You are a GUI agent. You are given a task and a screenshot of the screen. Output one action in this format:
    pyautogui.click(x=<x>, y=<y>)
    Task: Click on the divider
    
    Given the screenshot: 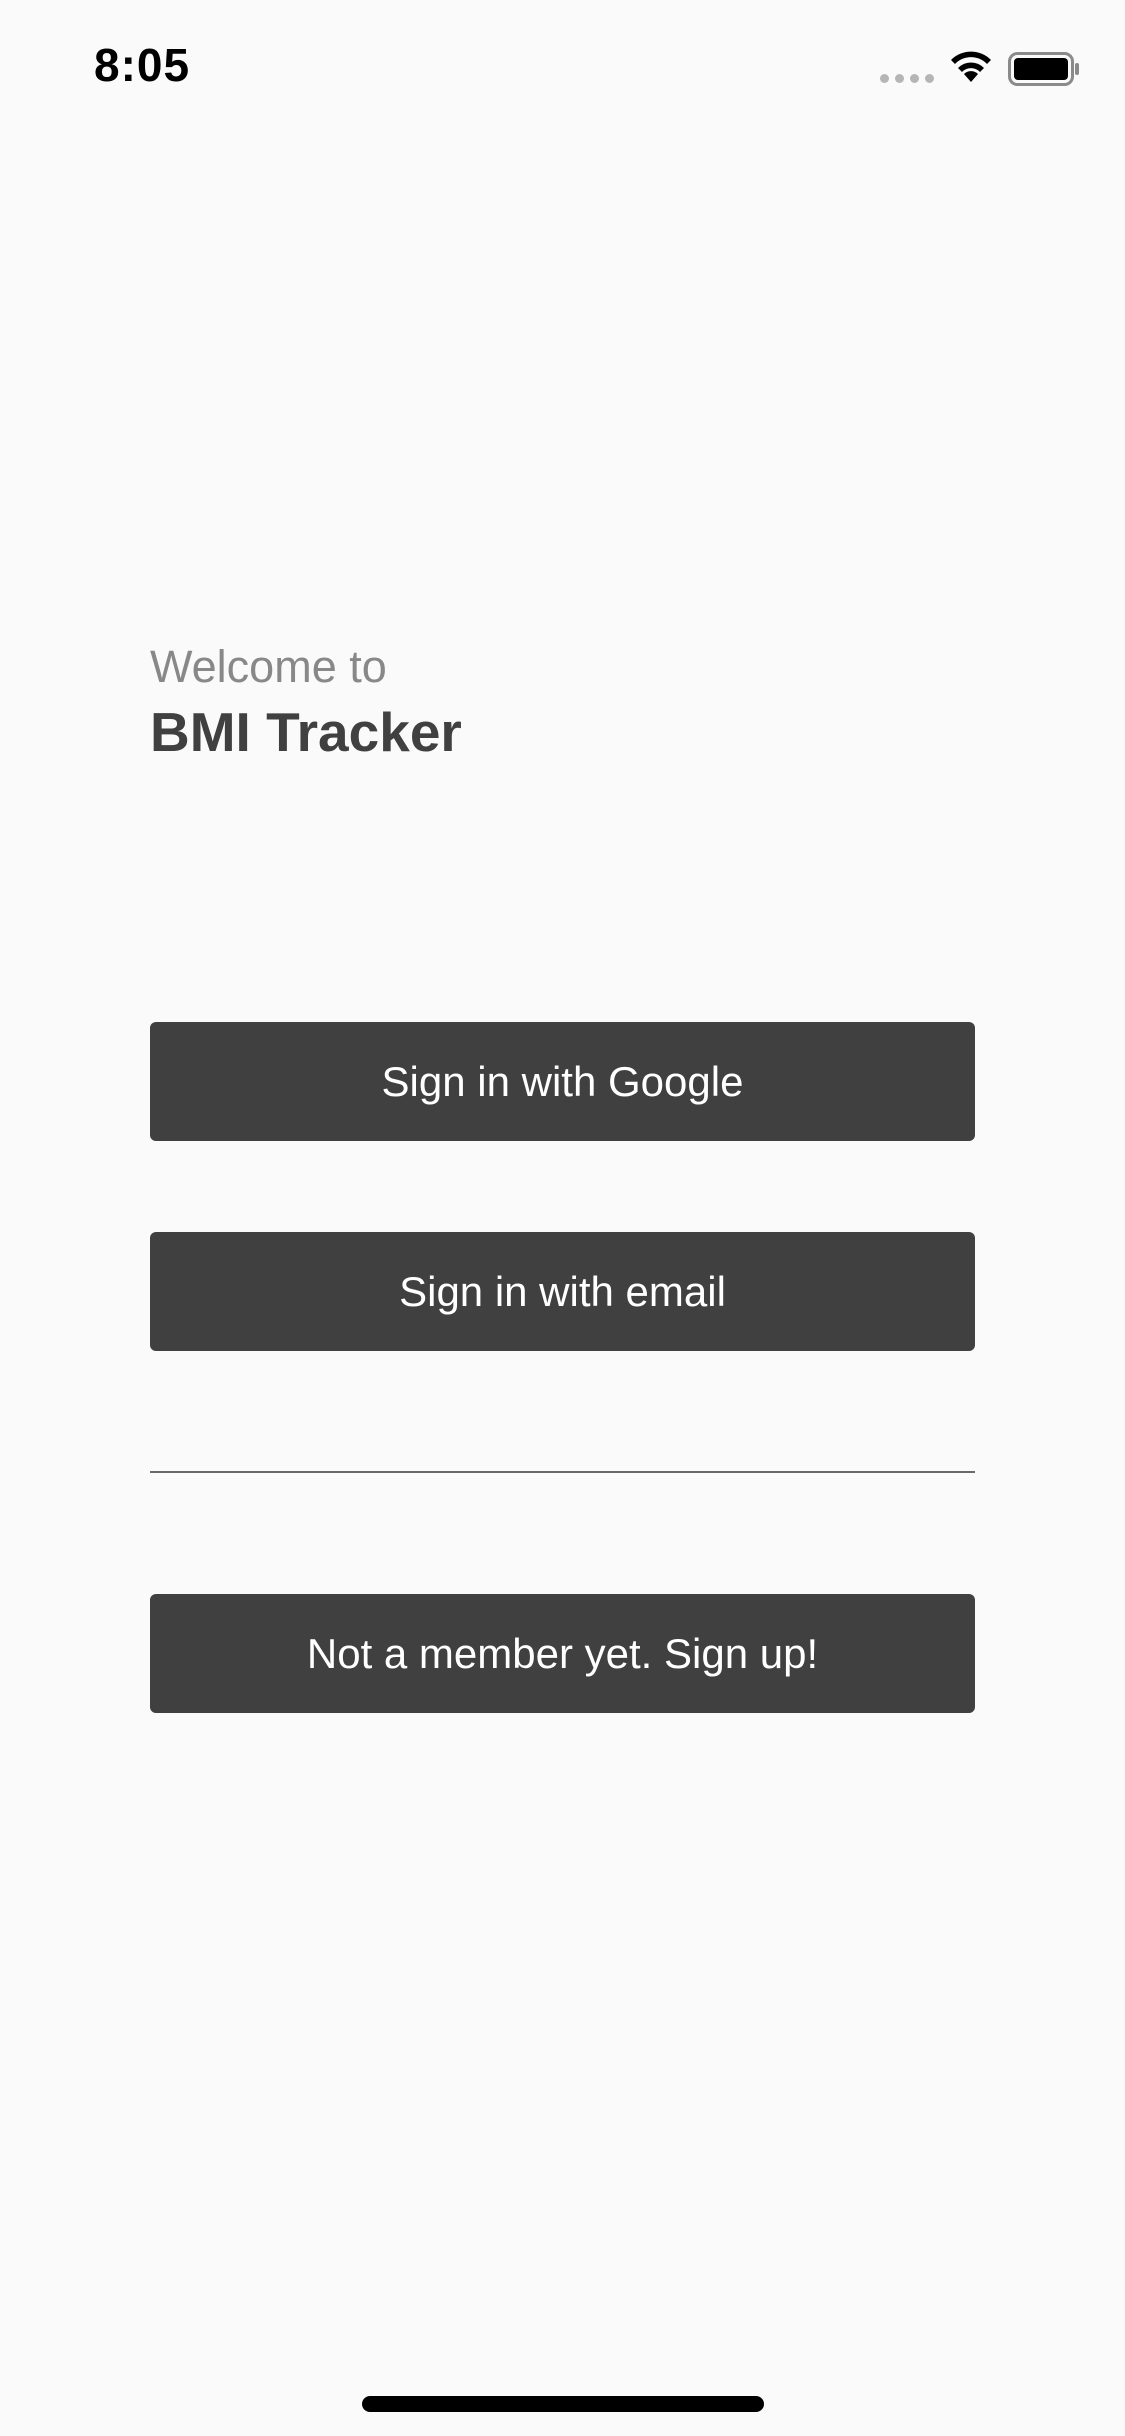 What is the action you would take?
    pyautogui.click(x=562, y=1472)
    